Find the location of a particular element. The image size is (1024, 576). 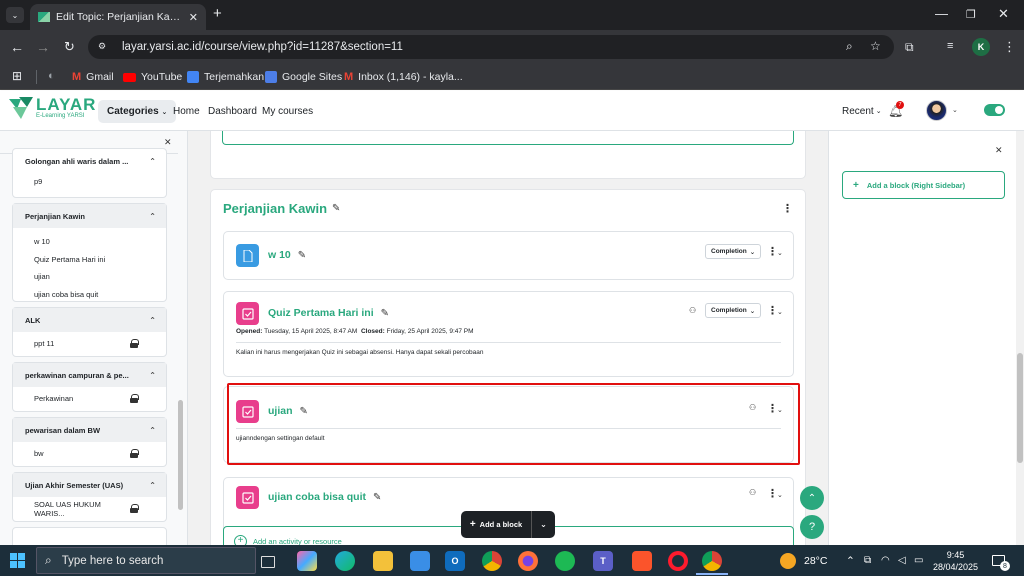

section-menu-icon: ⋮ is located at coordinates (787, 208).